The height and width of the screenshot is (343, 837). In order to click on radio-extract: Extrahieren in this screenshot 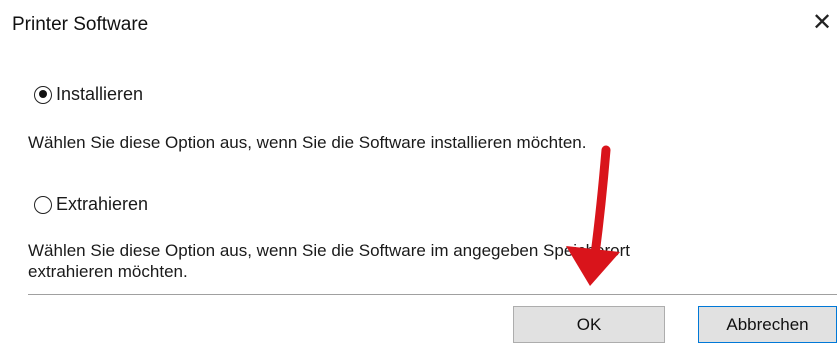, I will do `click(91, 204)`.